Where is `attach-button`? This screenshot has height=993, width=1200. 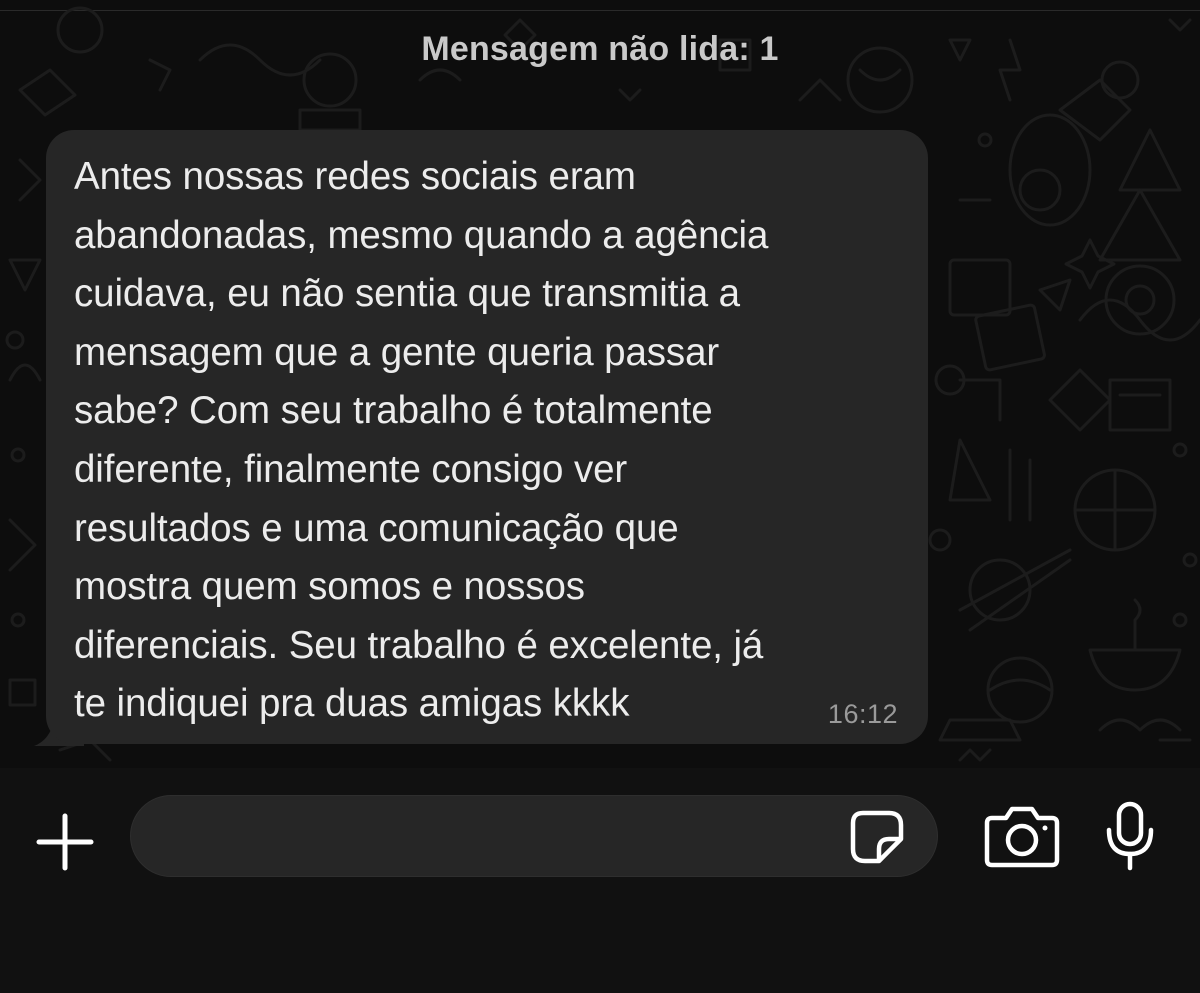
attach-button is located at coordinates (65, 841).